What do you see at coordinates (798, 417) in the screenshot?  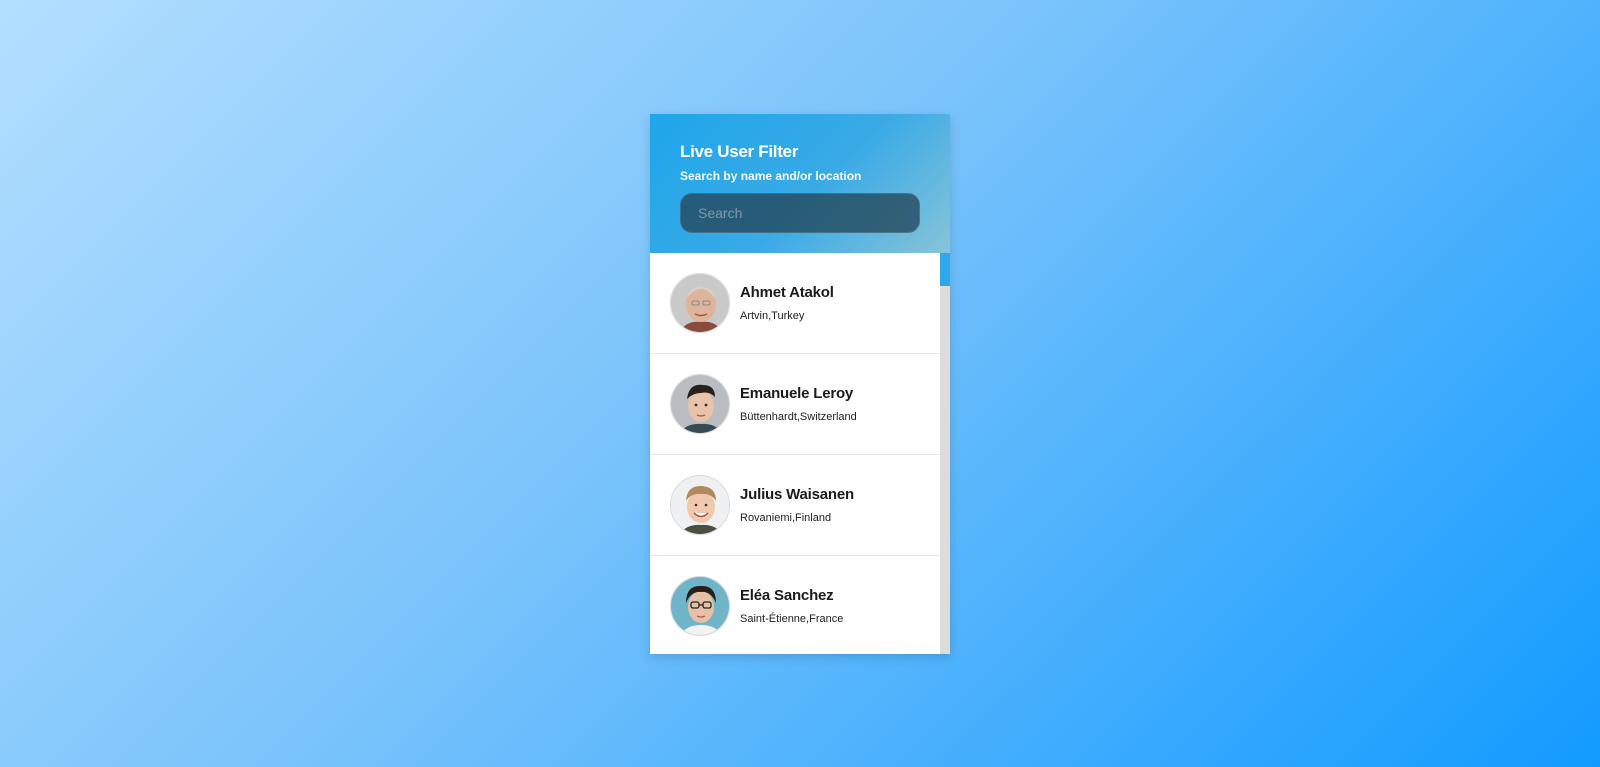 I see `user-location: Büttenhardt,Switzerland` at bounding box center [798, 417].